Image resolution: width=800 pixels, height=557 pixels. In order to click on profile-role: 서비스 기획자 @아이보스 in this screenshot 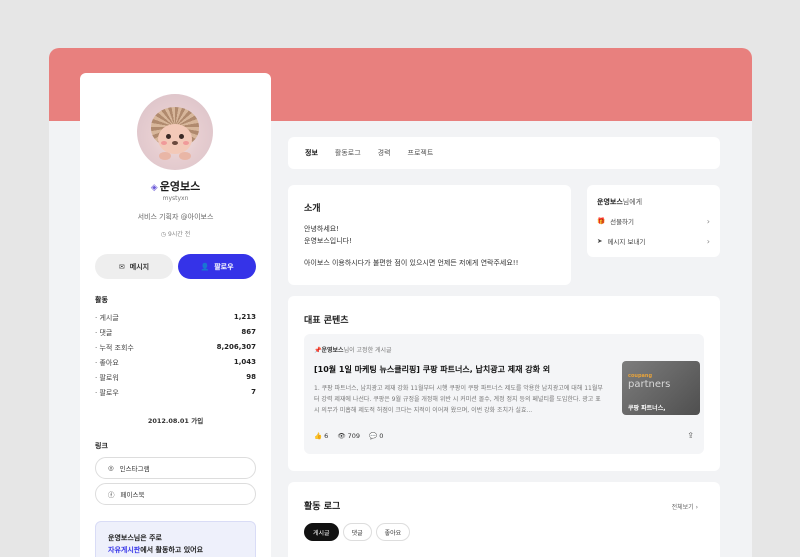, I will do `click(175, 217)`.